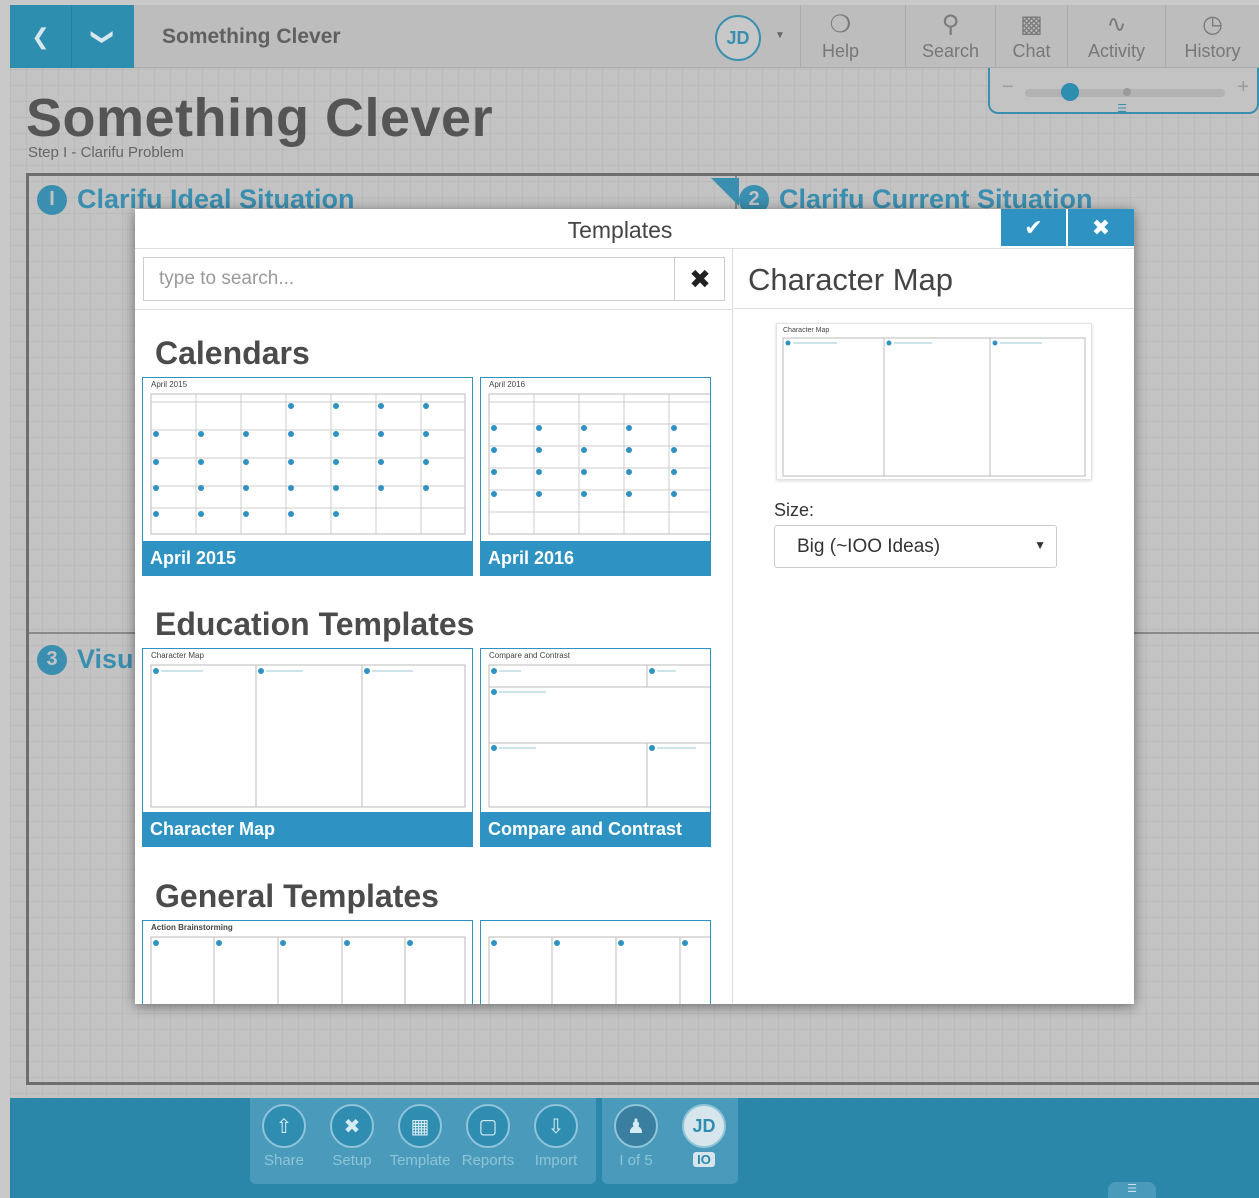 Image resolution: width=1259 pixels, height=1198 pixels. What do you see at coordinates (105, 659) in the screenshot?
I see `quadrant-3-label: Visu` at bounding box center [105, 659].